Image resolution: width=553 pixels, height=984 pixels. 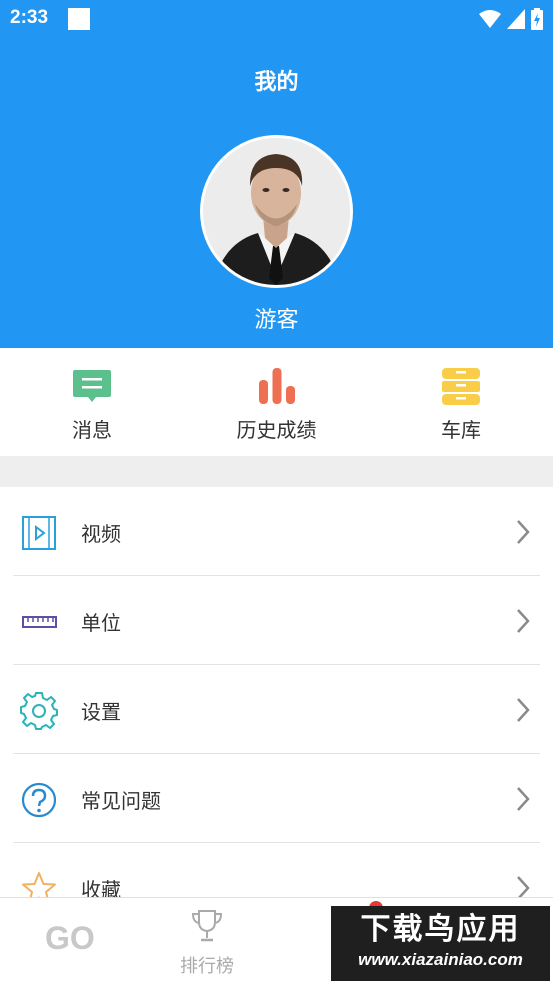 What do you see at coordinates (207, 966) in the screenshot?
I see `nav-ranking-label: 排行榜` at bounding box center [207, 966].